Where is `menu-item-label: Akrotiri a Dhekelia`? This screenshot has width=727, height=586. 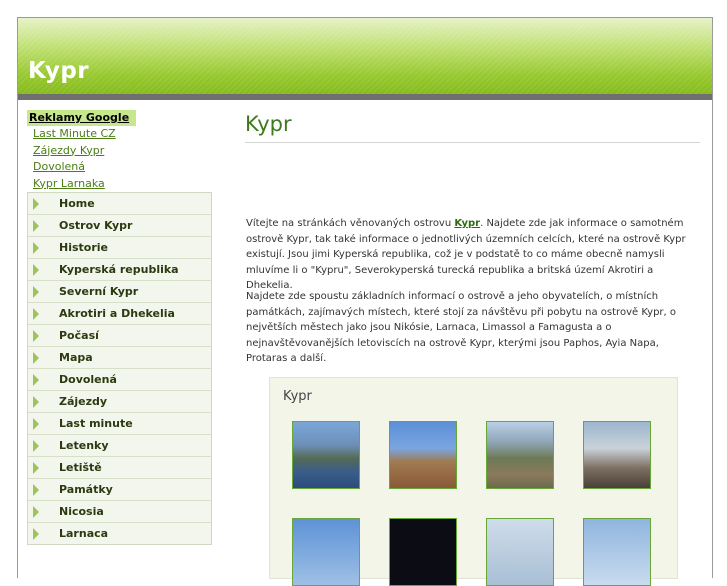
menu-item-label: Akrotiri a Dhekelia is located at coordinates (117, 313).